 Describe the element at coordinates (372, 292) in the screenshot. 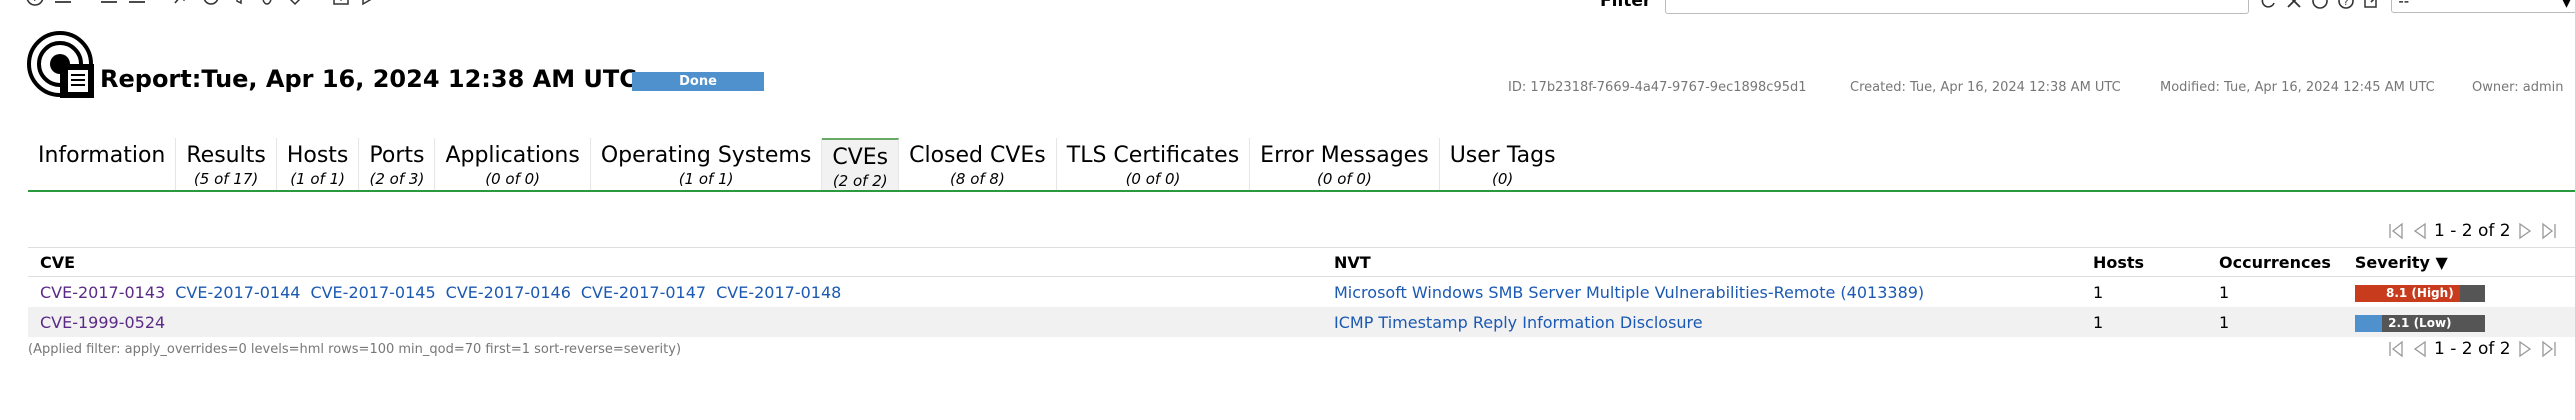

I see `cve-link: CVE-2017-0145` at that location.